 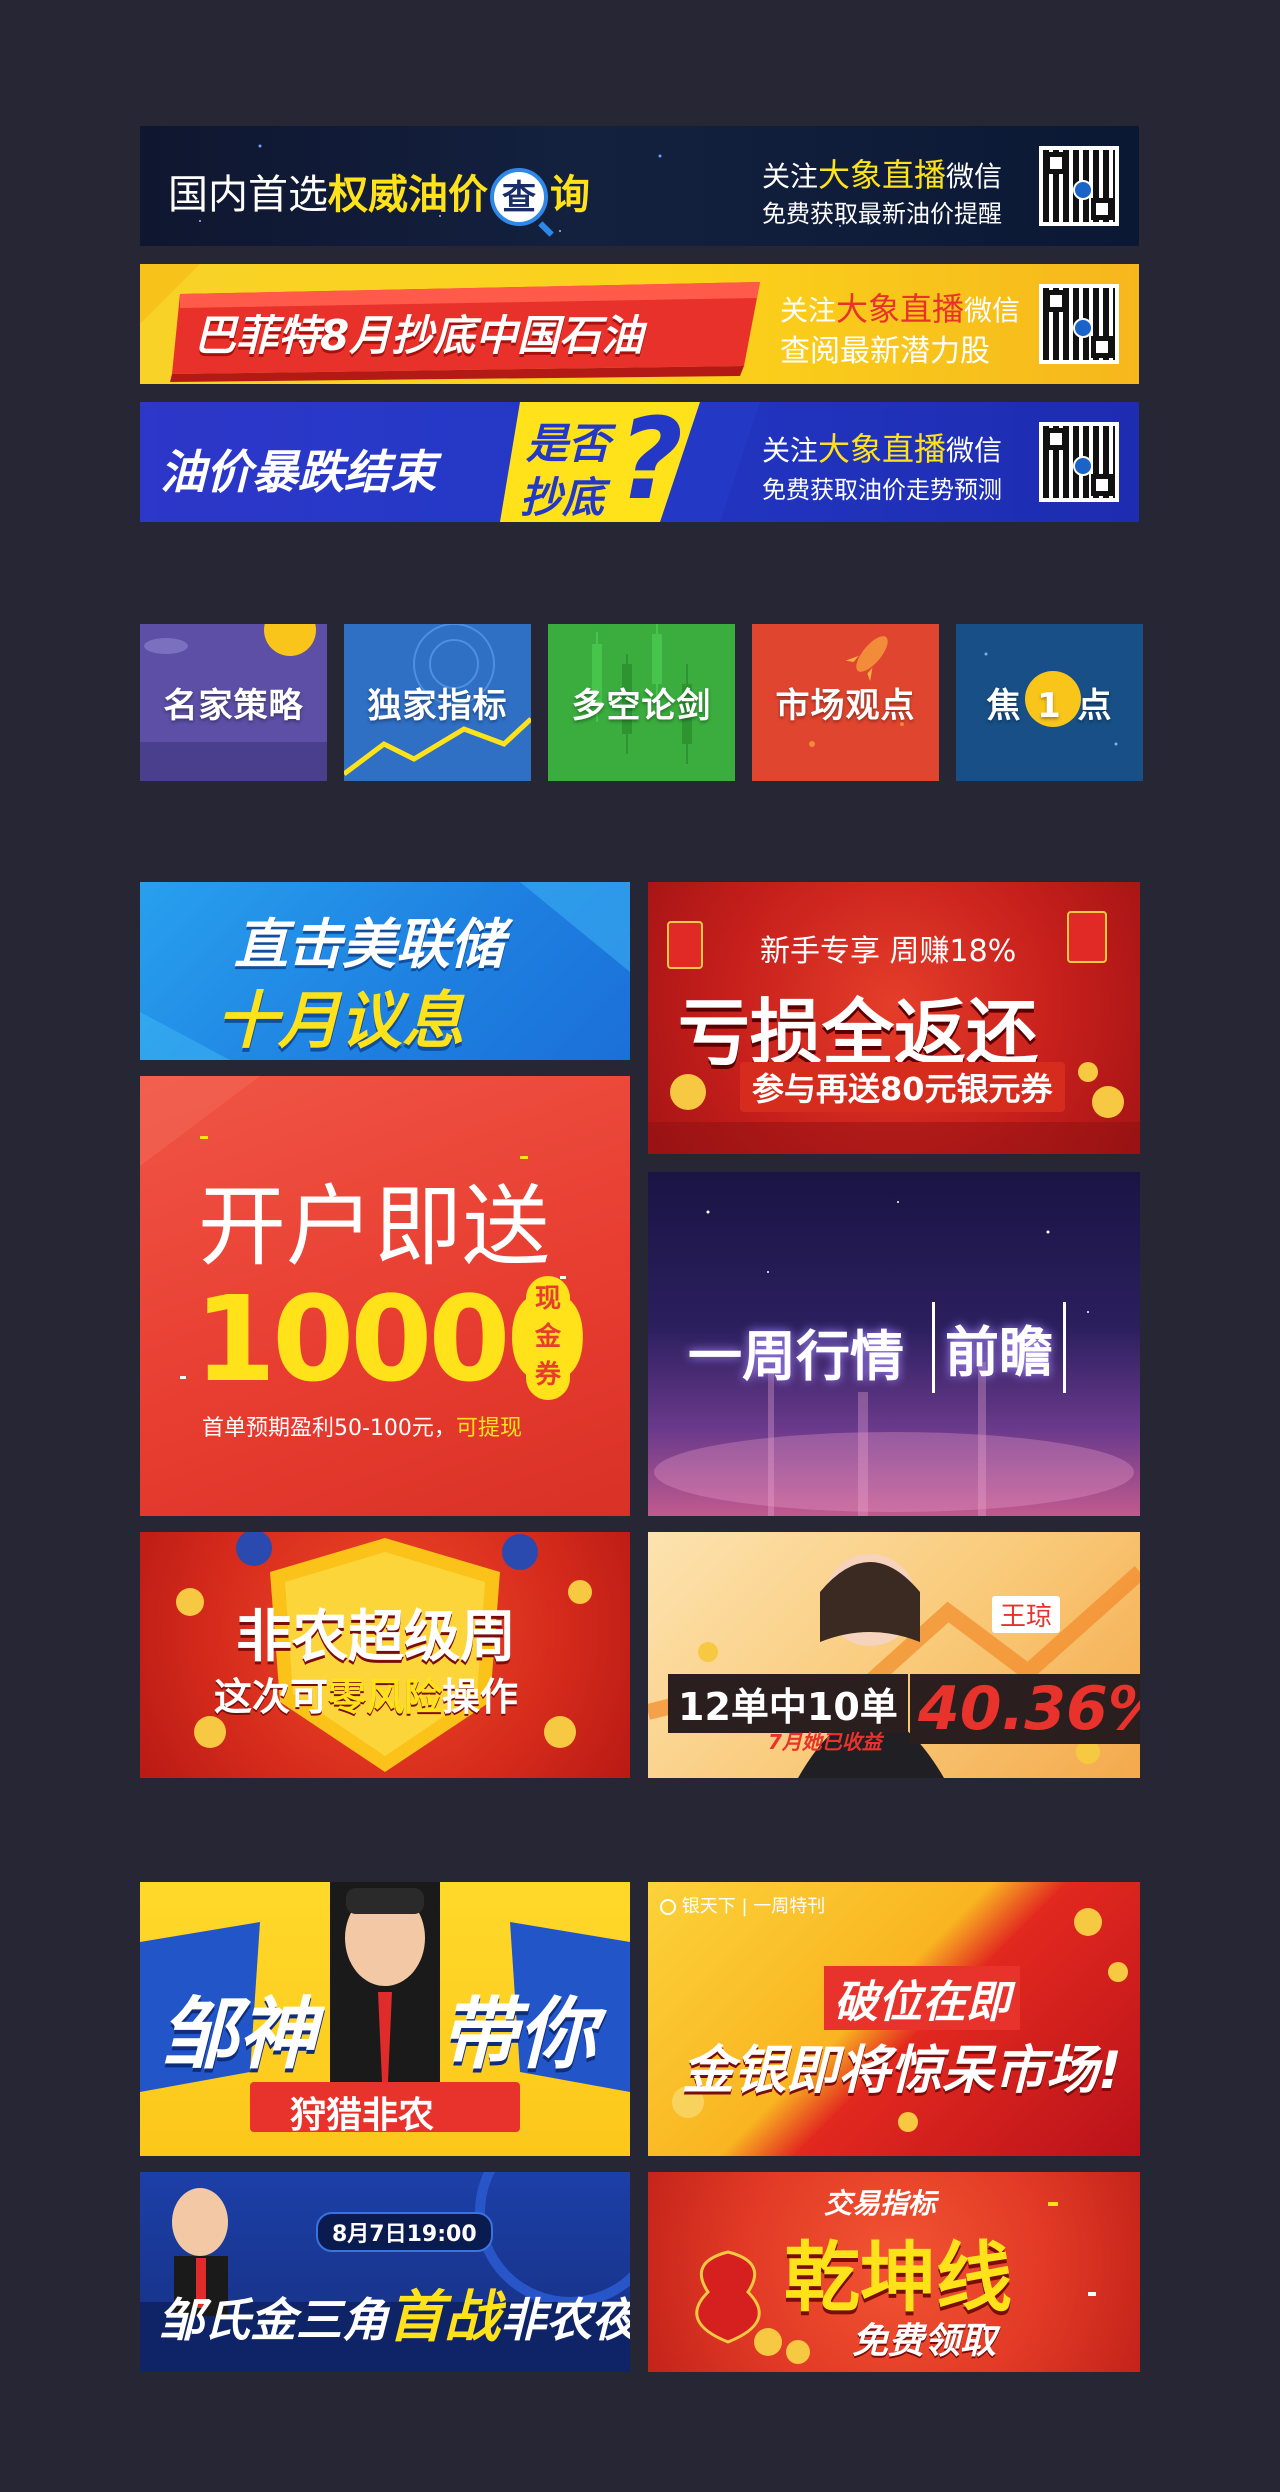 I want to click on fed-line1: 直击美联储, so click(x=369, y=944).